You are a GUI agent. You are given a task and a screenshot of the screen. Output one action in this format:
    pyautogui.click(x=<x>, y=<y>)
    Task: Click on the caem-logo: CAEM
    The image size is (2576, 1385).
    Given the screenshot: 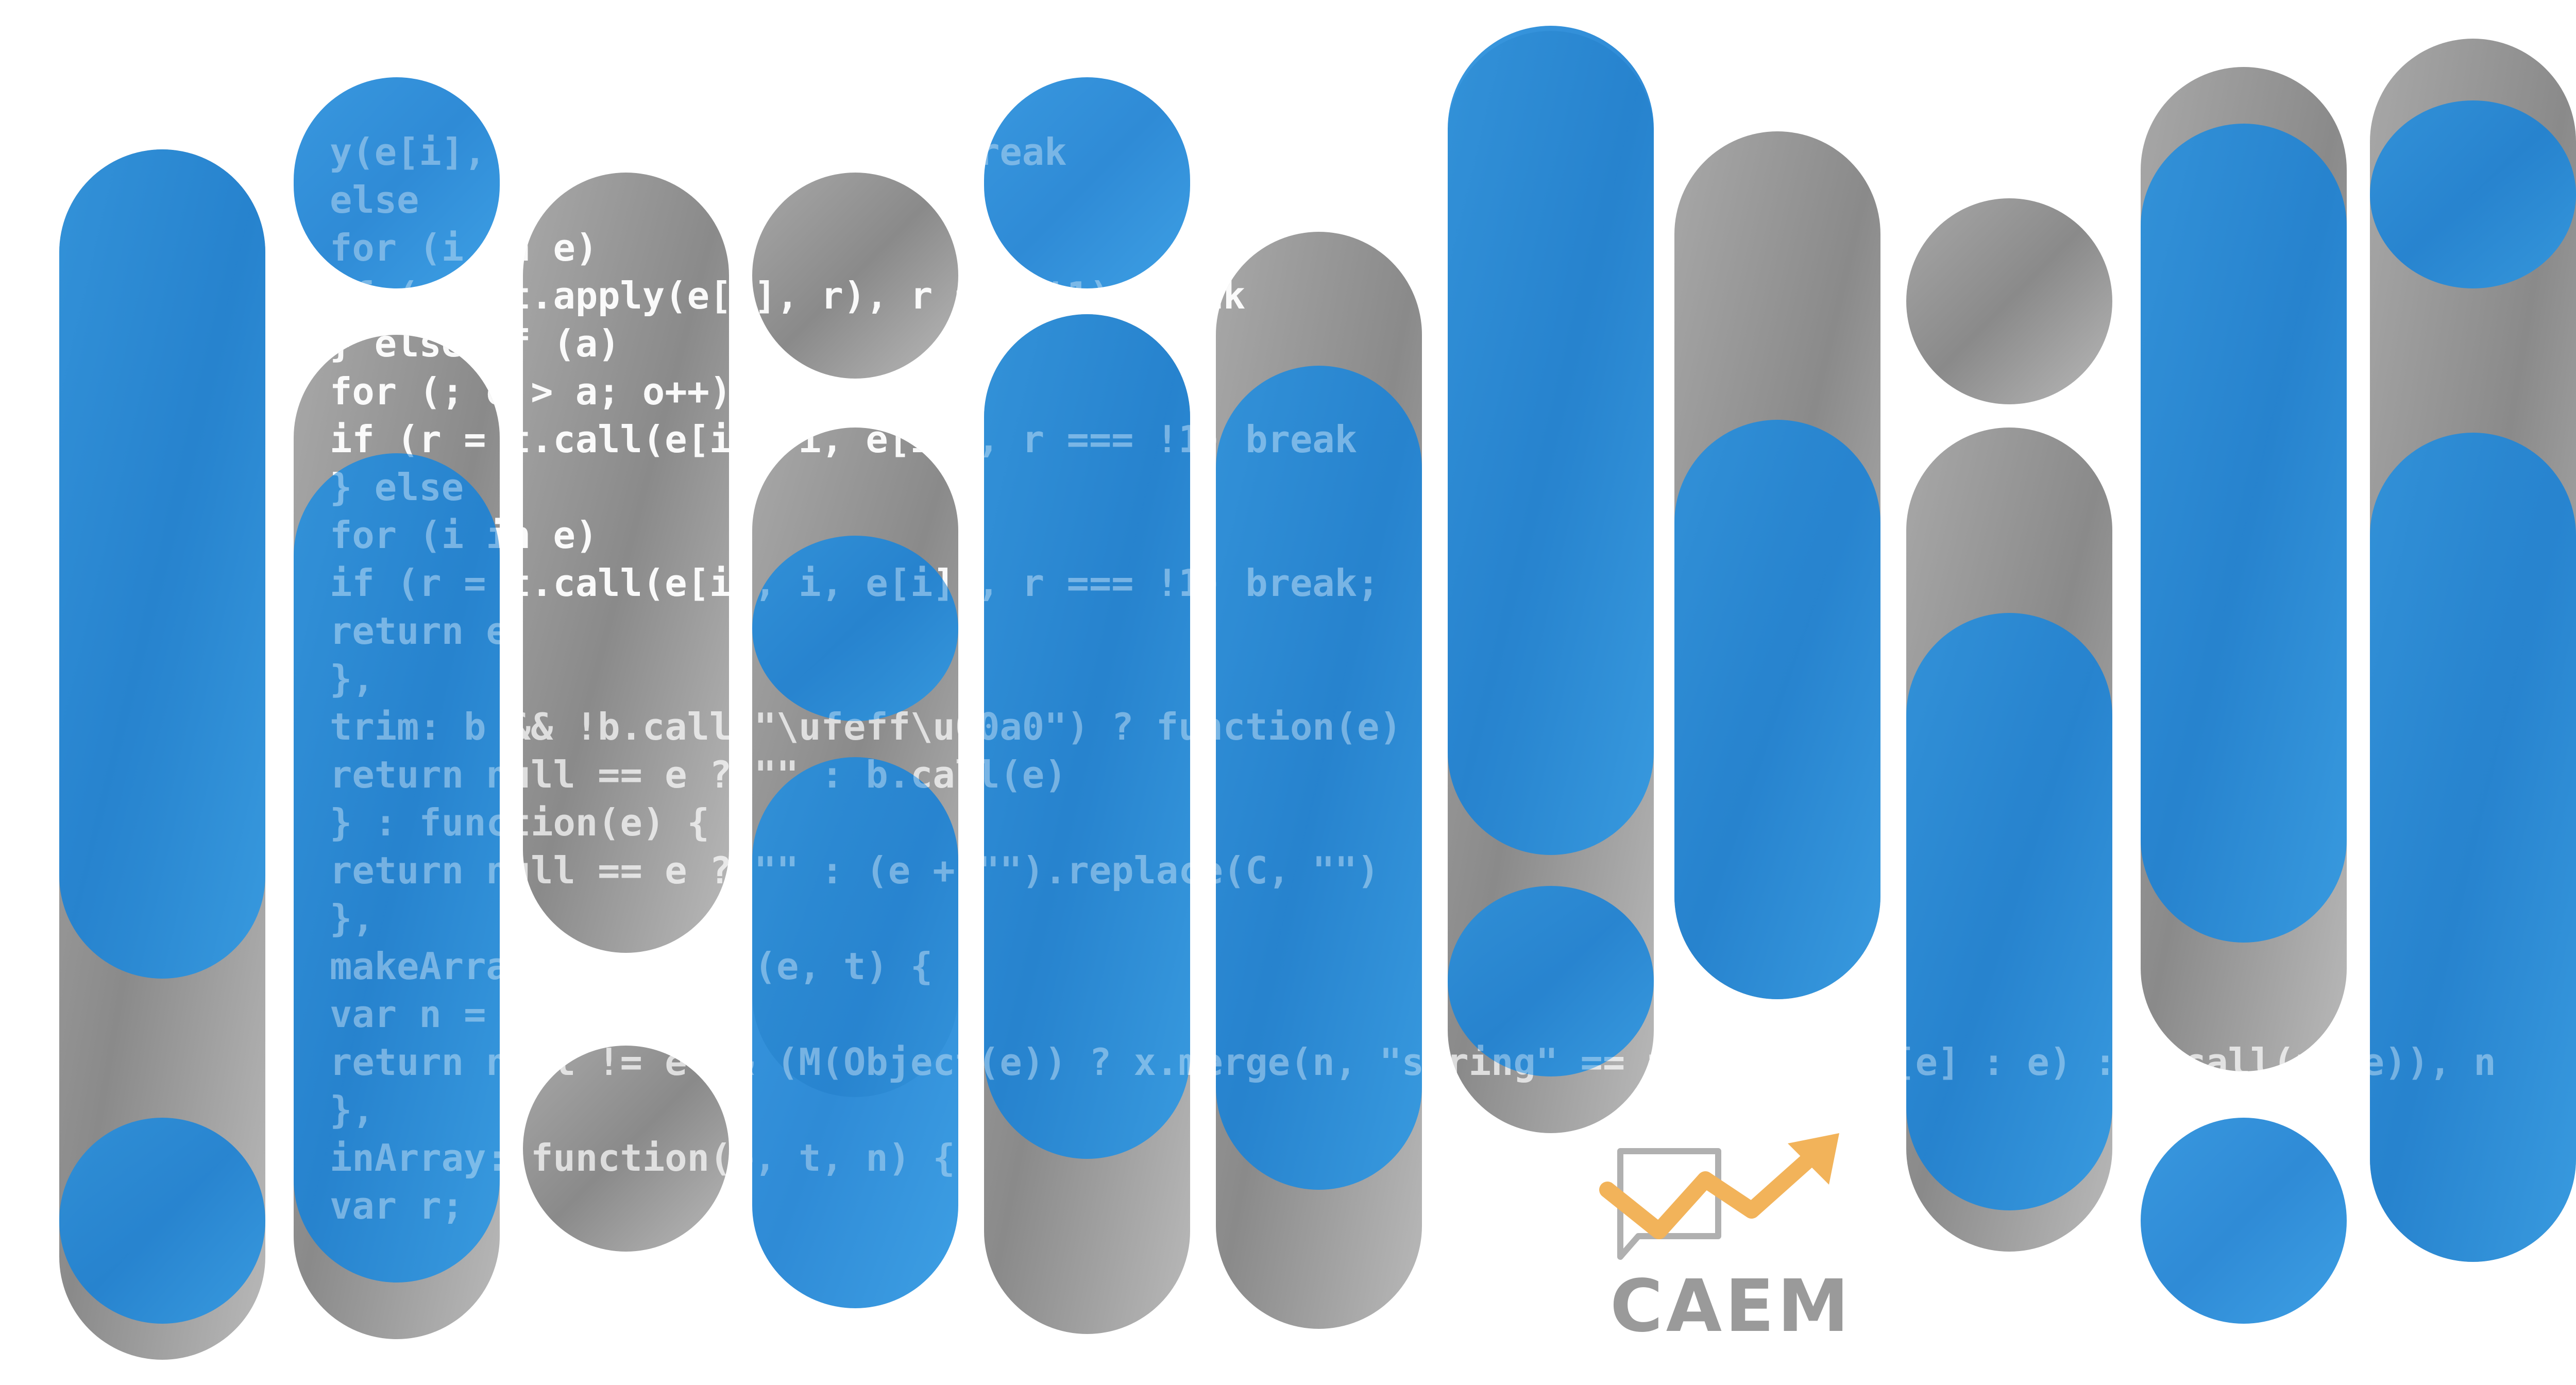 What is the action you would take?
    pyautogui.click(x=1731, y=1240)
    